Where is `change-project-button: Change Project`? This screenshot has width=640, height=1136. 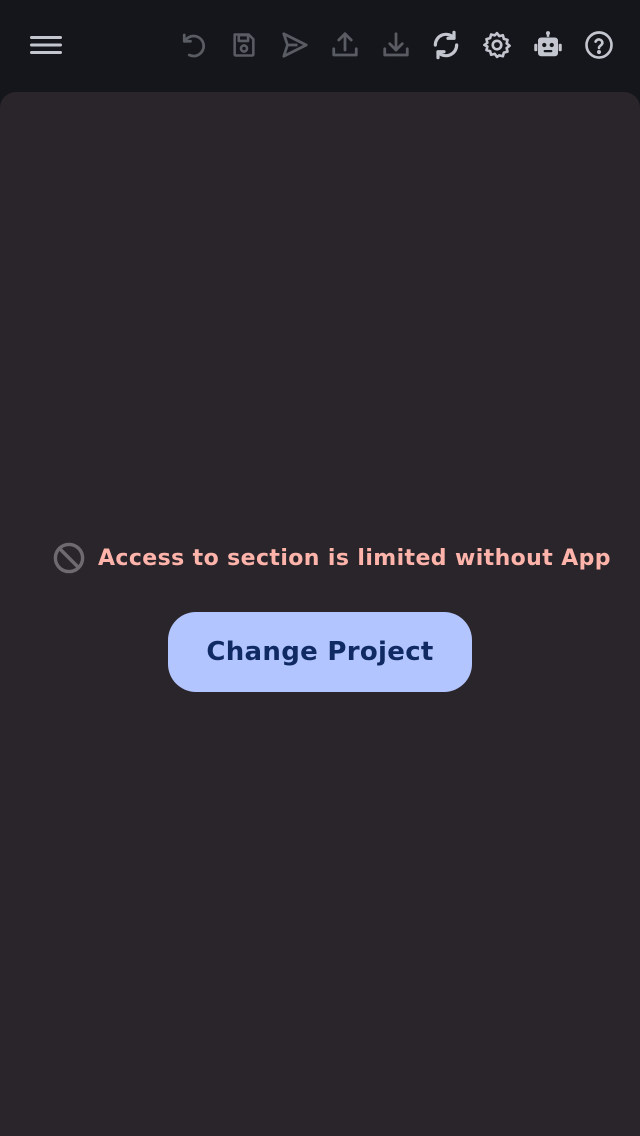
change-project-button: Change Project is located at coordinates (320, 652).